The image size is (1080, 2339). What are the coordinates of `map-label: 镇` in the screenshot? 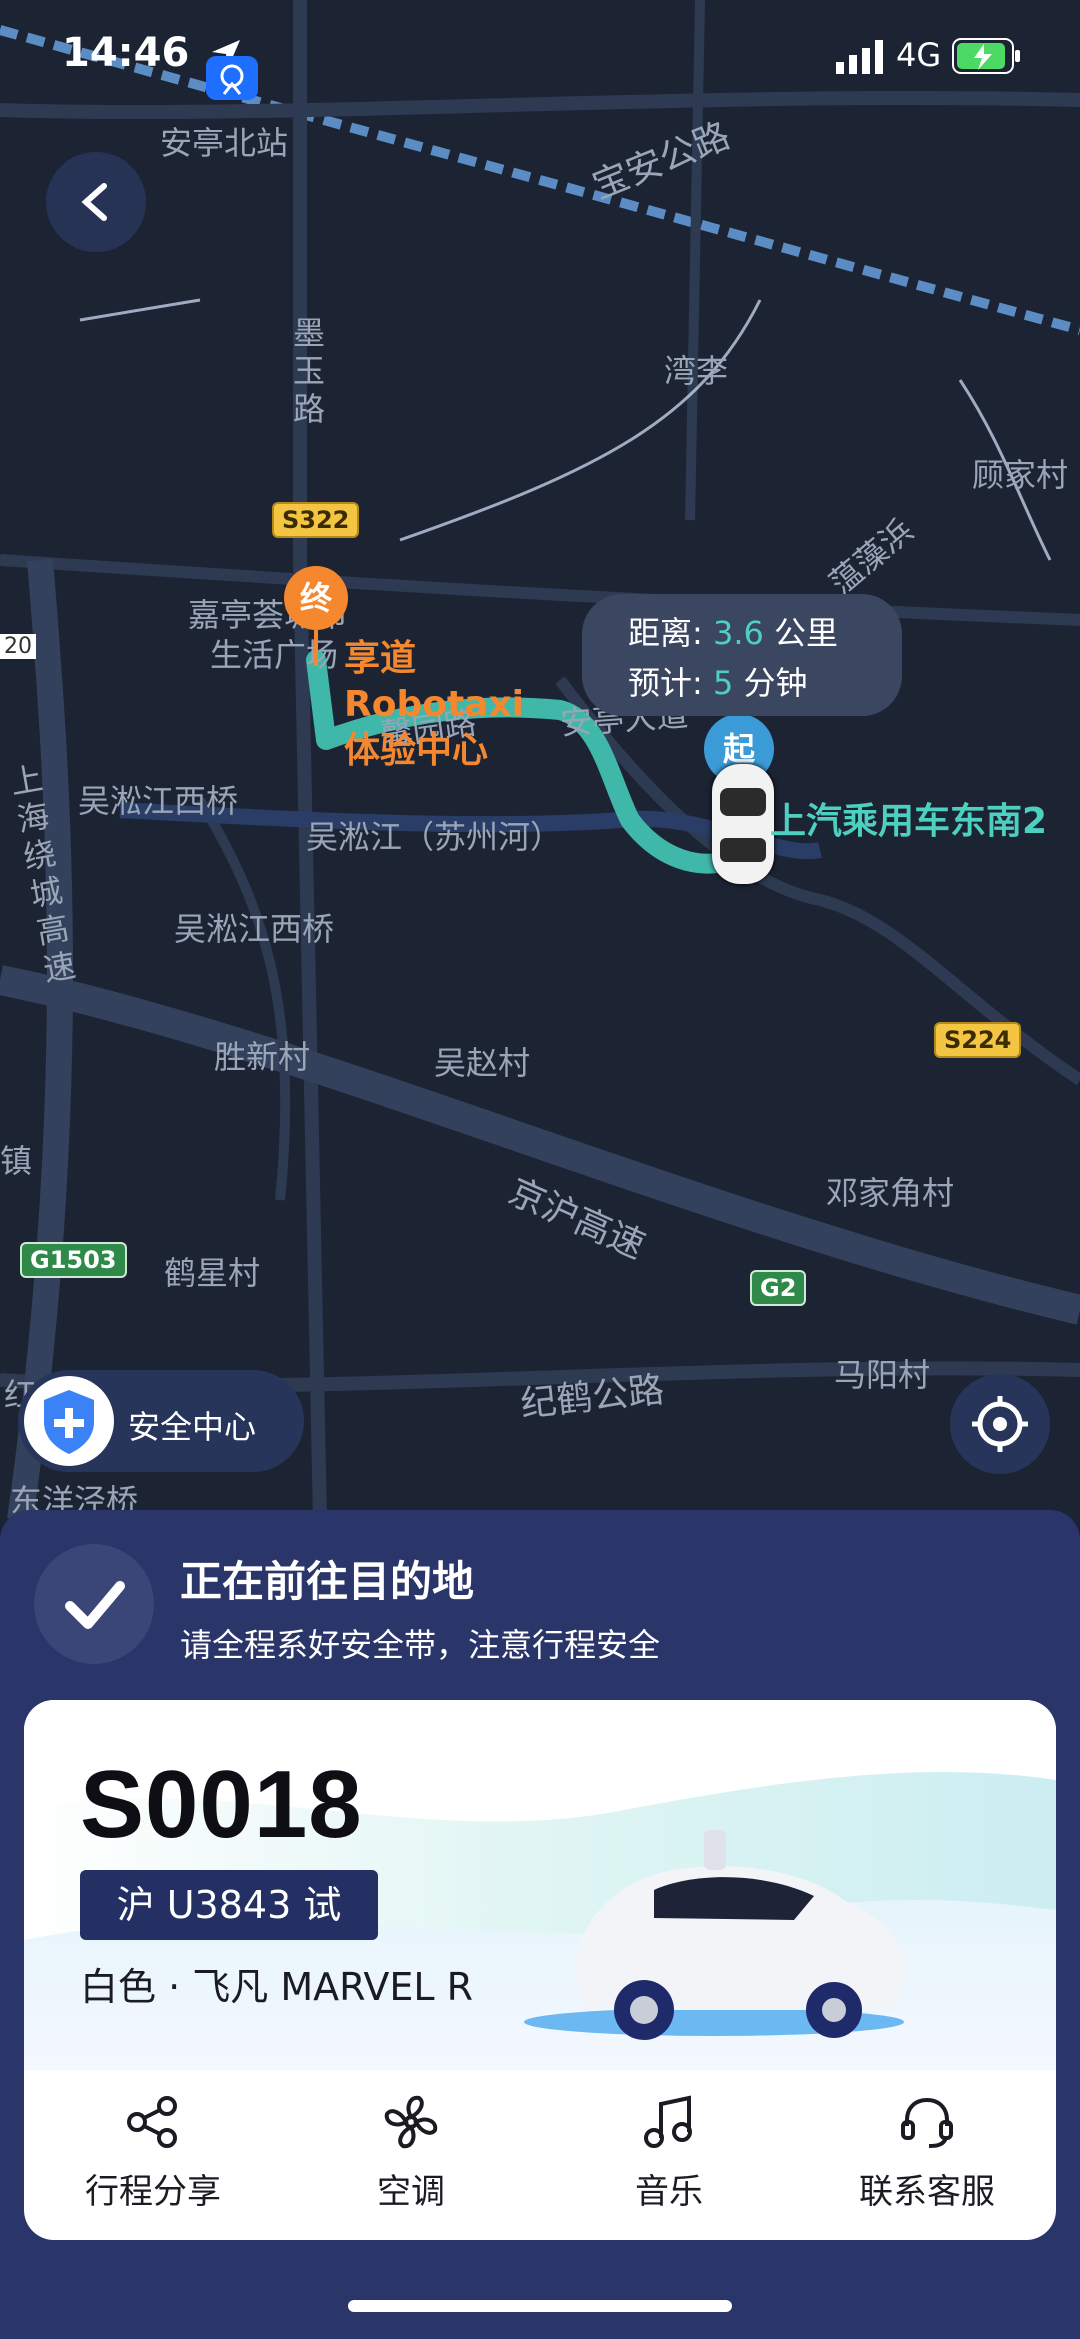 It's located at (16, 1161).